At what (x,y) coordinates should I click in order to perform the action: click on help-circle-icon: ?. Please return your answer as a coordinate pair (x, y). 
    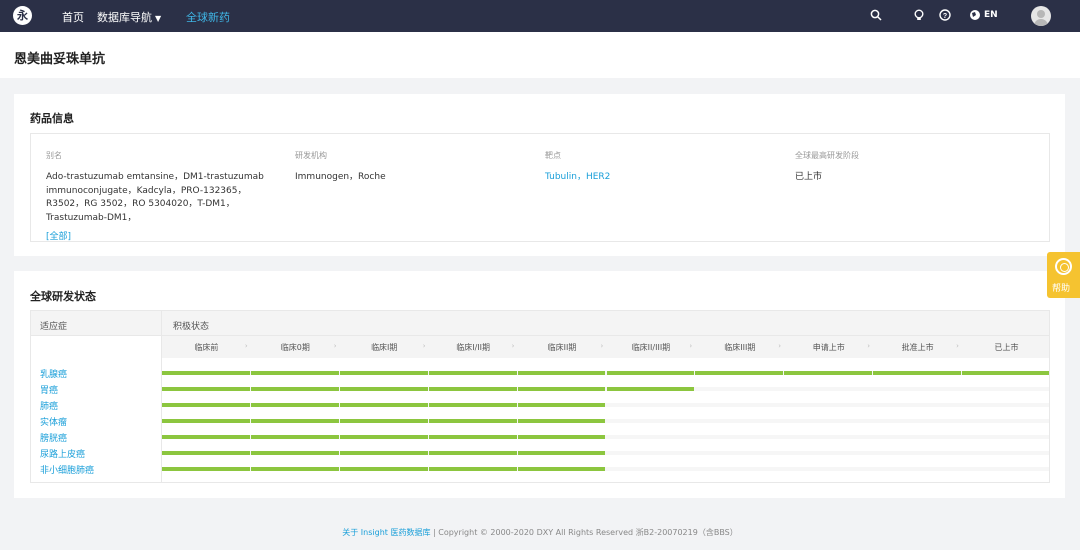
    Looking at the image, I should click on (945, 16).